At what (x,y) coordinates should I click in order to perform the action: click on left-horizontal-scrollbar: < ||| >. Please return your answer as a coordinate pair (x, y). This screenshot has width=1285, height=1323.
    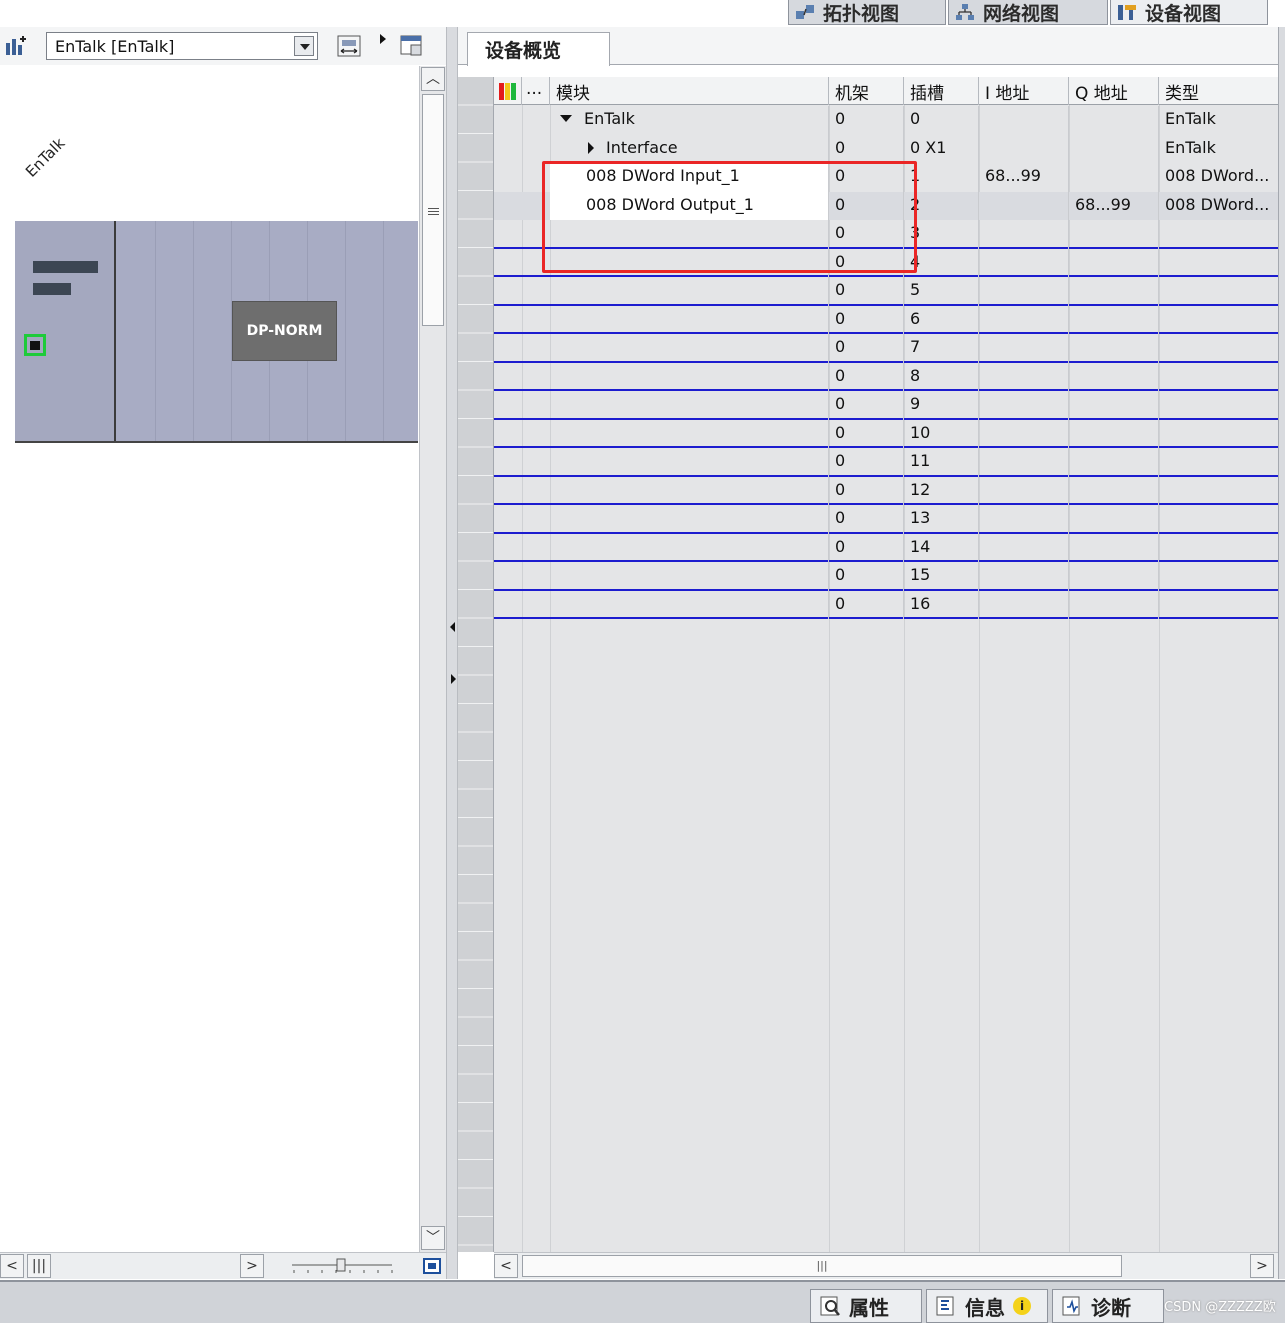
    Looking at the image, I should click on (223, 1265).